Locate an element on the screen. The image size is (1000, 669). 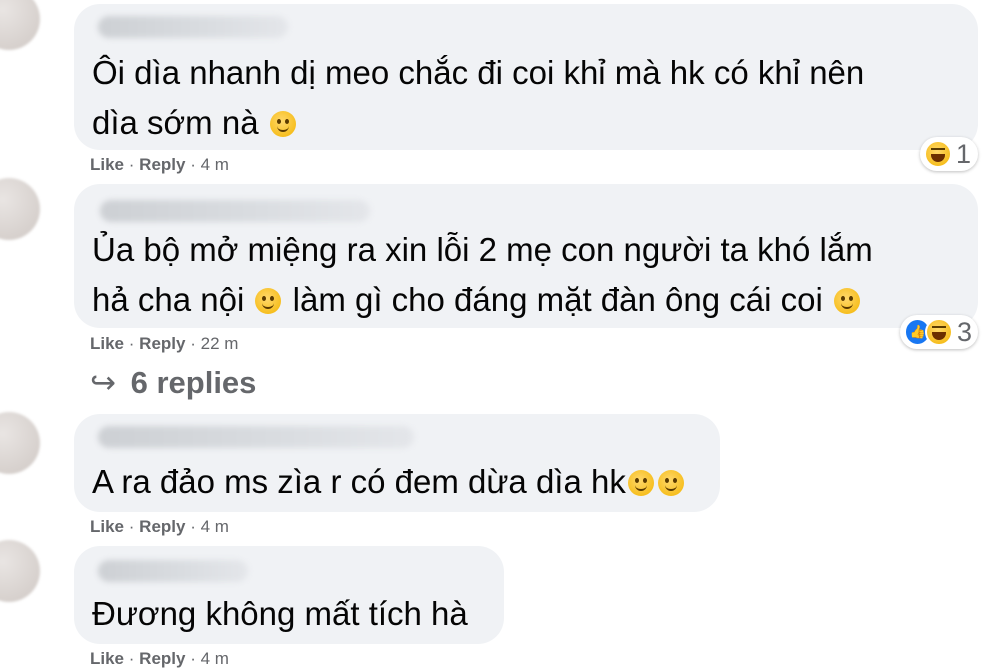
reaction-summary: 👍 3 is located at coordinates (939, 332).